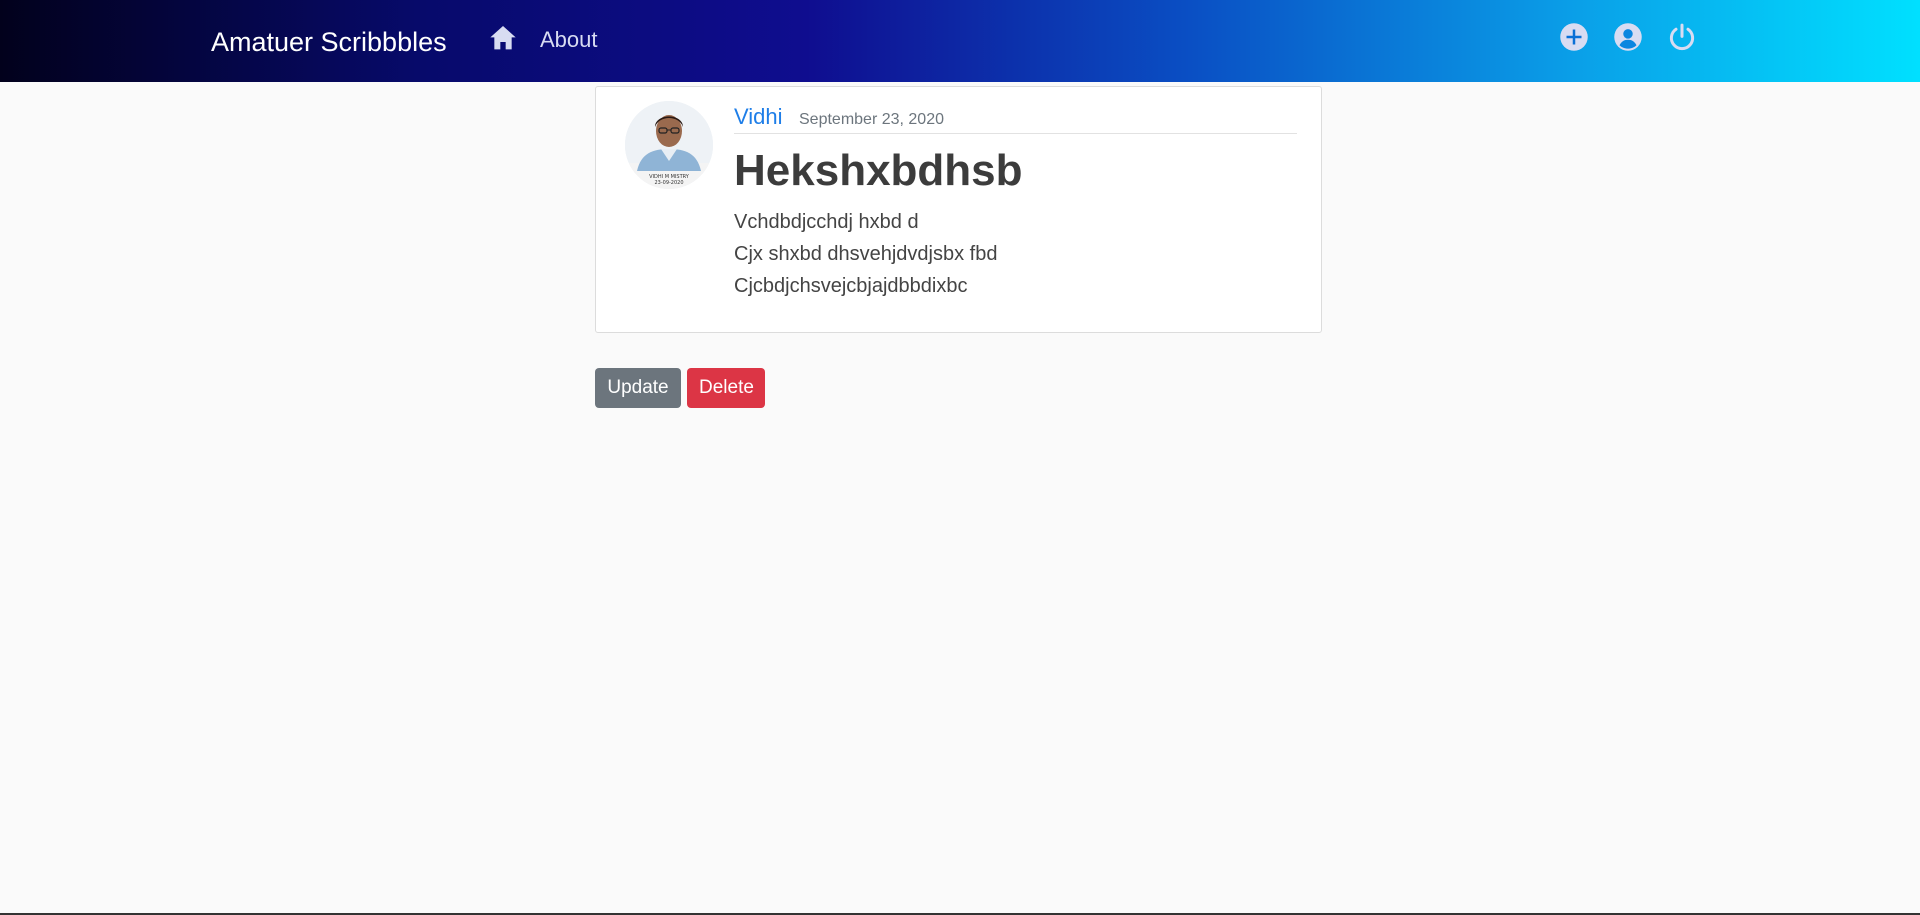 This screenshot has height=915, width=1920. Describe the element at coordinates (638, 388) in the screenshot. I see `update-button: Update` at that location.